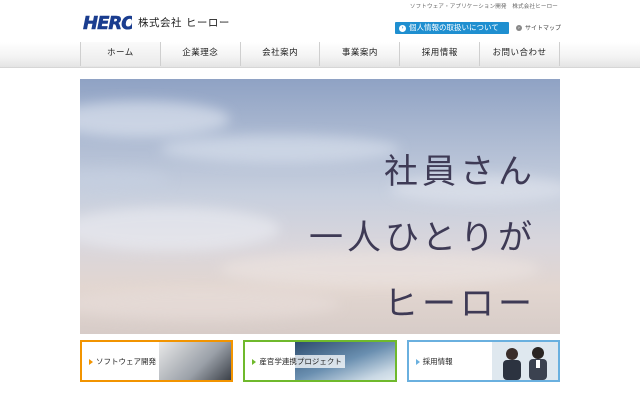 The height and width of the screenshot is (400, 640). I want to click on banner-label: 採用情報, so click(437, 361).